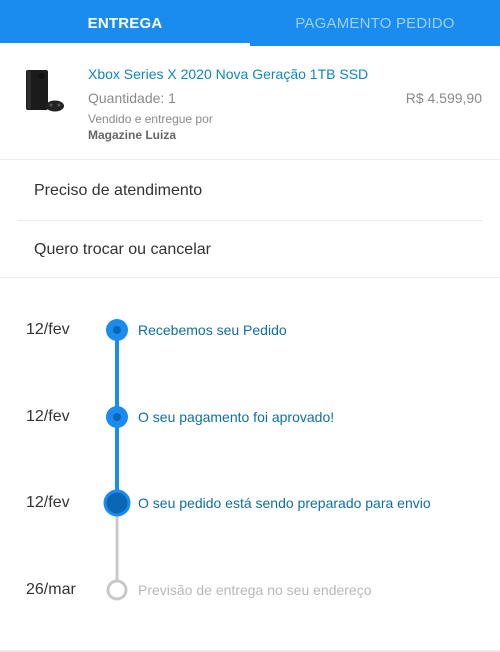  I want to click on step-4-dot, so click(117, 590).